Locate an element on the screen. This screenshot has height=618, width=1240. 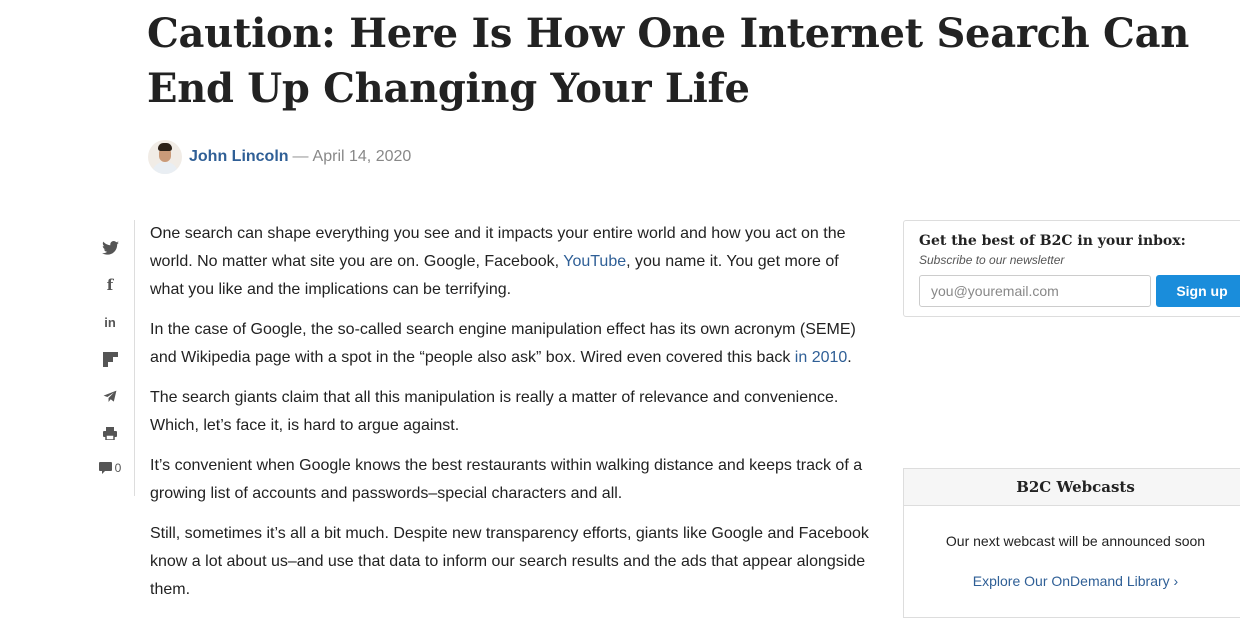
author-link: John Lincoln is located at coordinates (239, 157).